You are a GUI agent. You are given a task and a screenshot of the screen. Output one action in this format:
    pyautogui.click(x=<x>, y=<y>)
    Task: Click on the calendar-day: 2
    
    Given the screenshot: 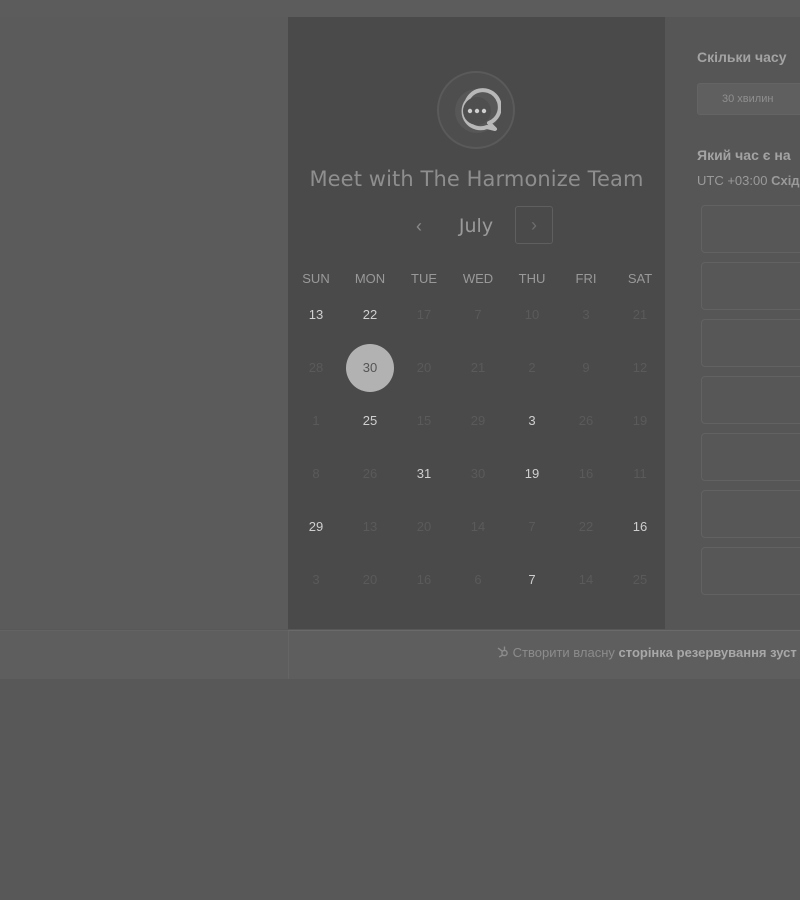 What is the action you would take?
    pyautogui.click(x=532, y=367)
    